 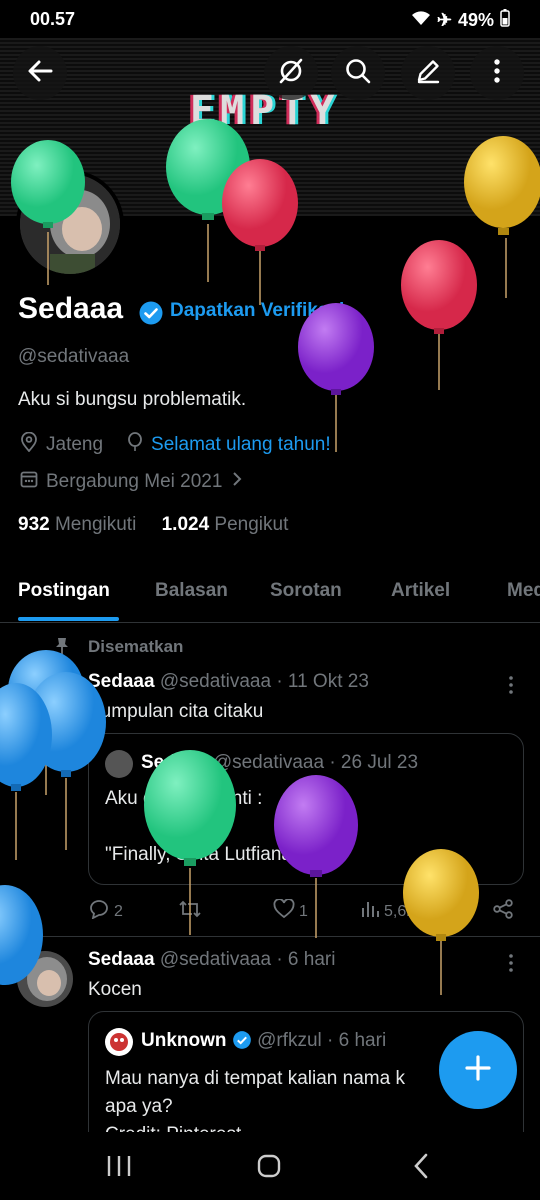 I want to click on home-icon, so click(x=269, y=1168).